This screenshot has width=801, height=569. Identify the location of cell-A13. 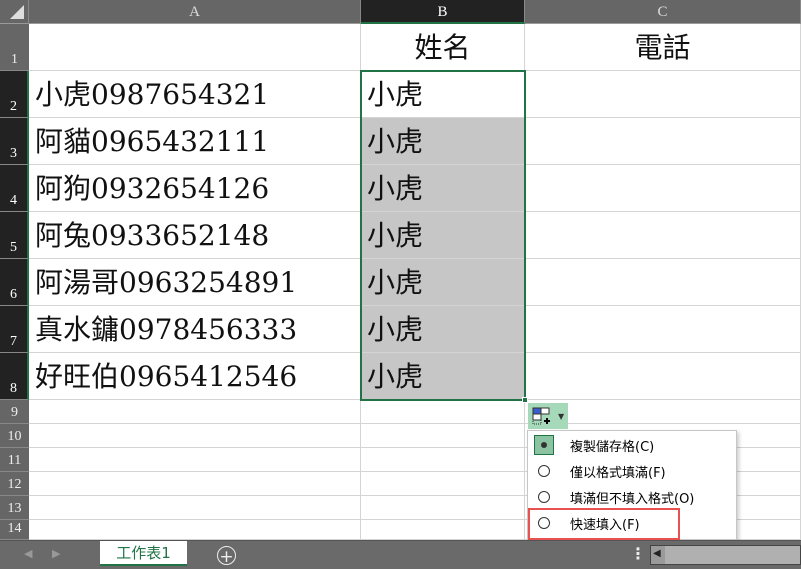
(195, 508).